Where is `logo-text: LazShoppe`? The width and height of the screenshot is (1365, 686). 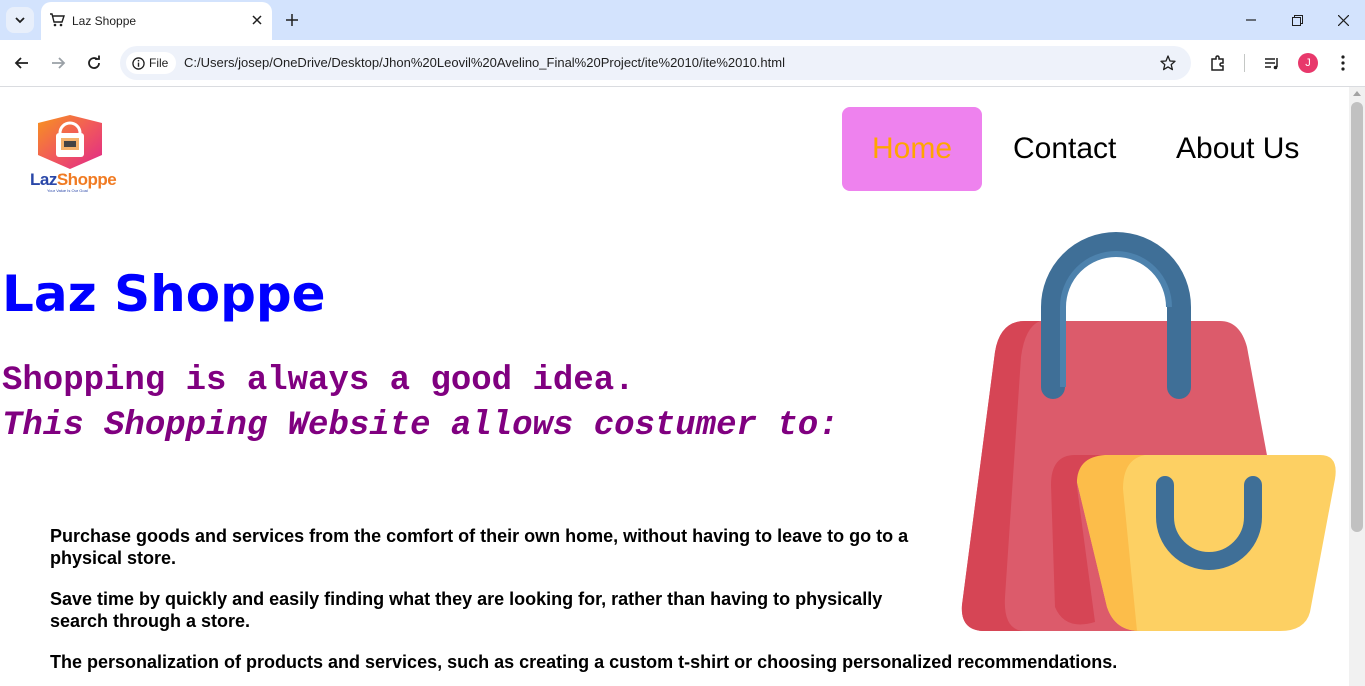 logo-text: LazShoppe is located at coordinates (73, 179).